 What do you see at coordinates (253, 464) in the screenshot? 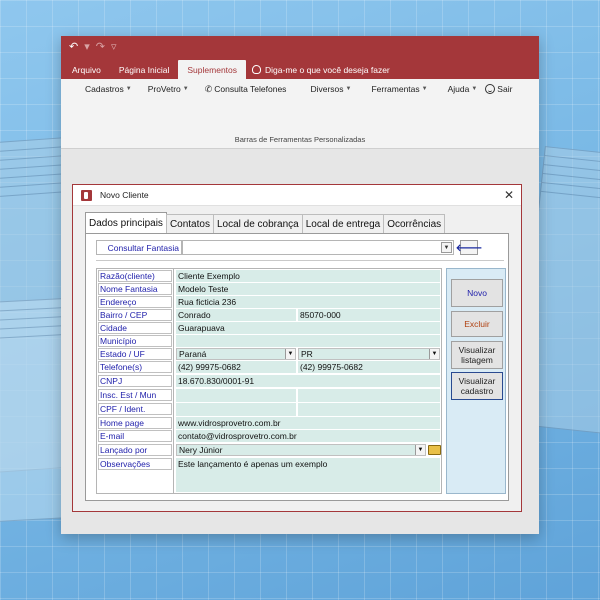
I see `observacoes-text: Este lançamento é apenas um exemplo` at bounding box center [253, 464].